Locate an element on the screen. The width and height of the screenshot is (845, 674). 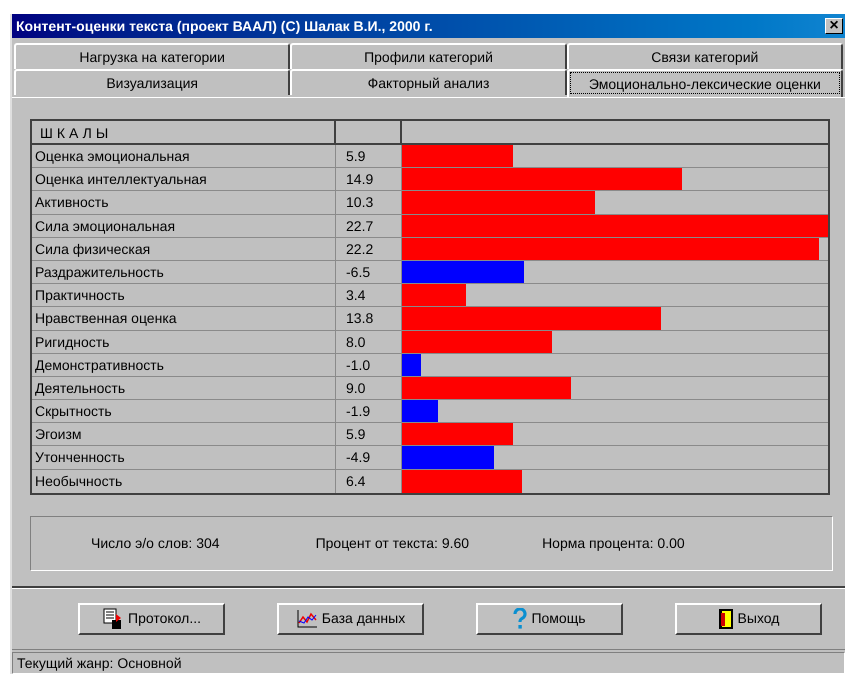
door-icon is located at coordinates (726, 619).